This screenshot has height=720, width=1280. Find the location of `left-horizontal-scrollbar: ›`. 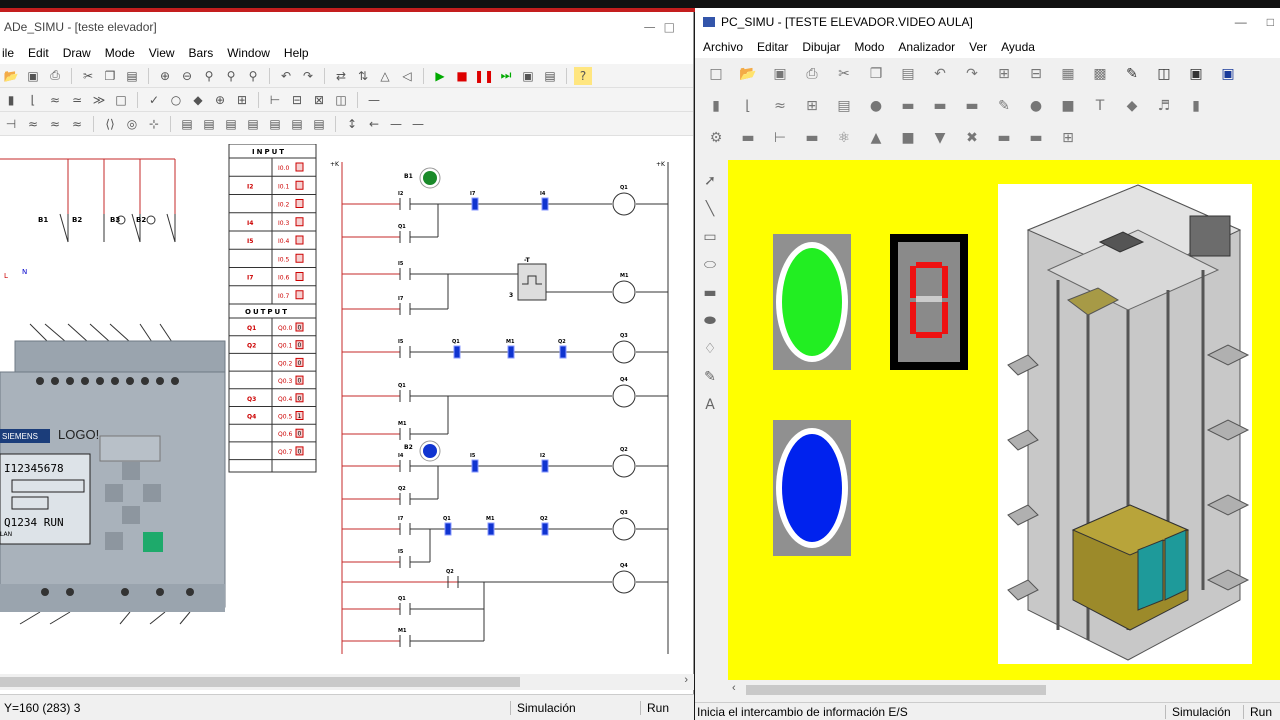

left-horizontal-scrollbar: › is located at coordinates (347, 682).